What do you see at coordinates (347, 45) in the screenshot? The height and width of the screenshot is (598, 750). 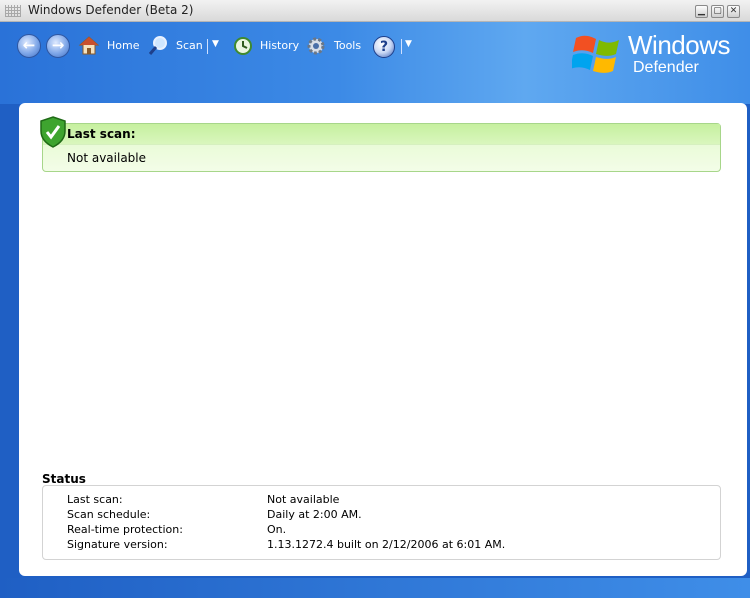 I see `tools-button: Tools` at bounding box center [347, 45].